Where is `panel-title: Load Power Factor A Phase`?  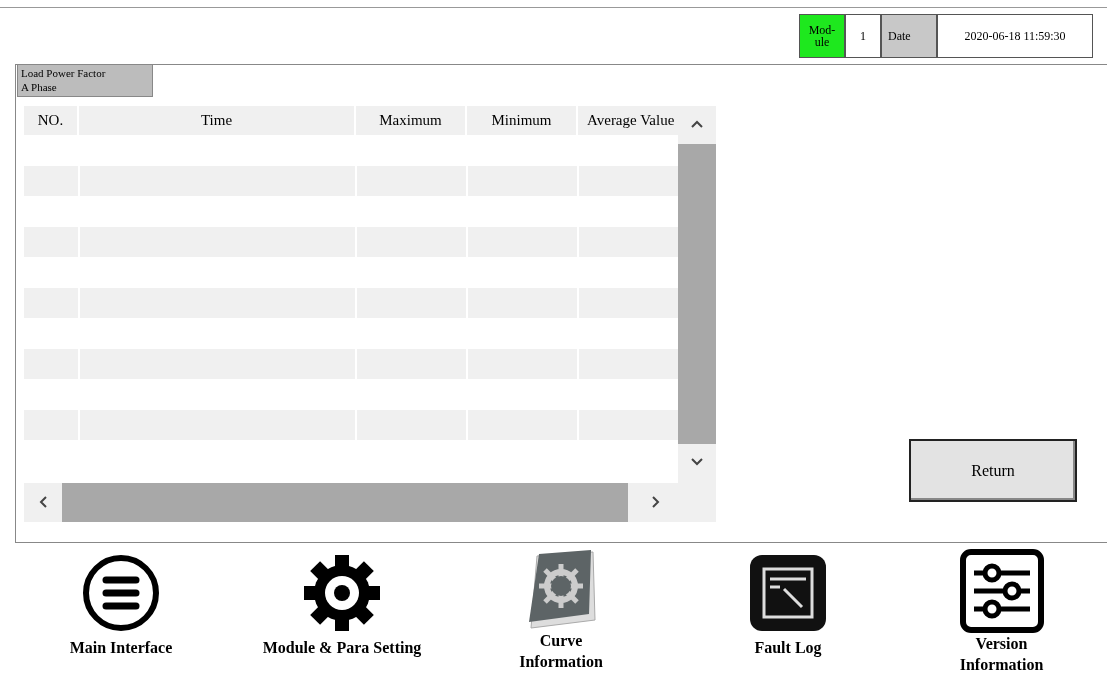
panel-title: Load Power Factor A Phase is located at coordinates (85, 81).